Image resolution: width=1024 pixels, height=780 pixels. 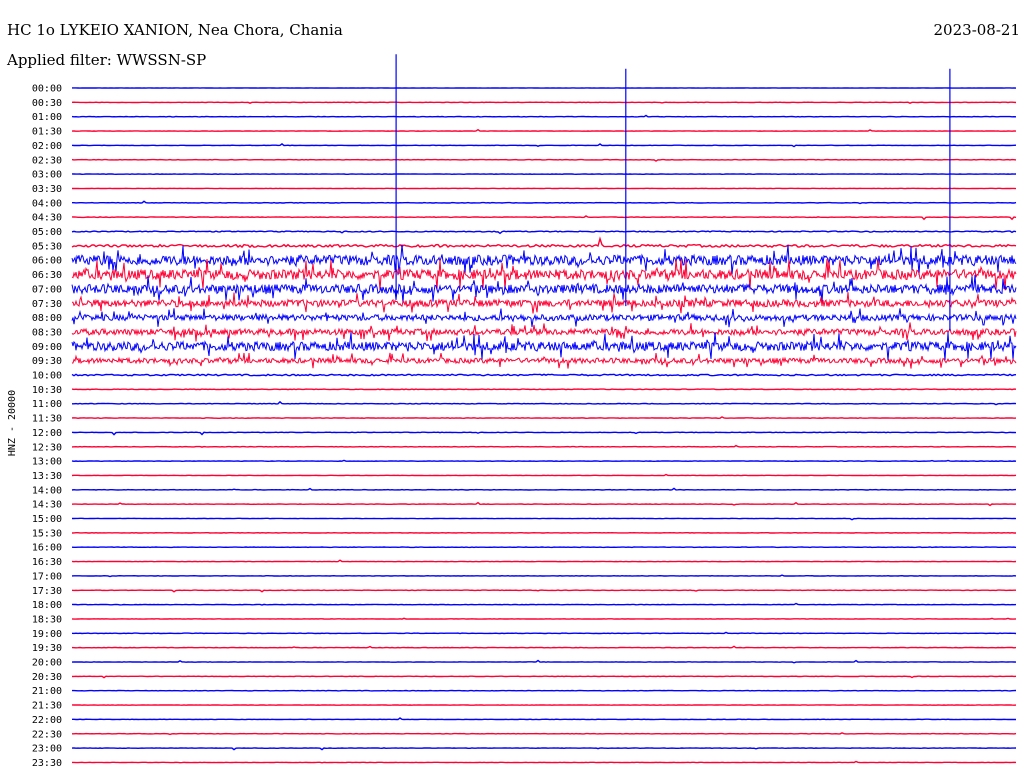 I want to click on trace-row-1900, so click(x=544, y=633).